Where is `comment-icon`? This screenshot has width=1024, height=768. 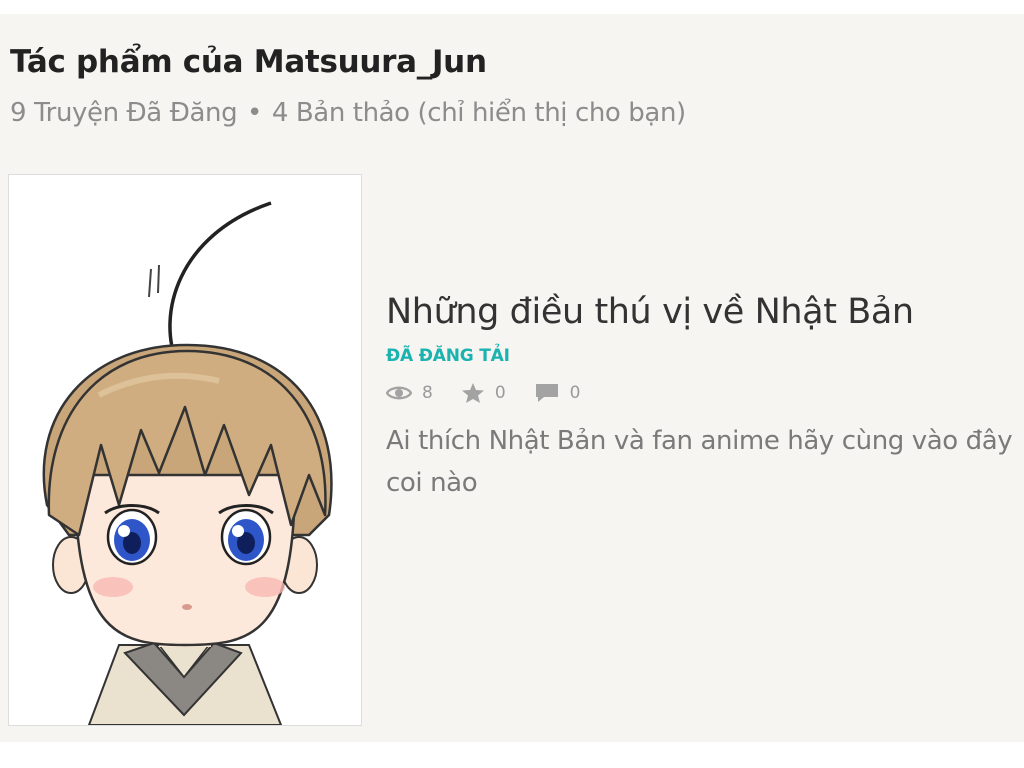
comment-icon is located at coordinates (546, 393).